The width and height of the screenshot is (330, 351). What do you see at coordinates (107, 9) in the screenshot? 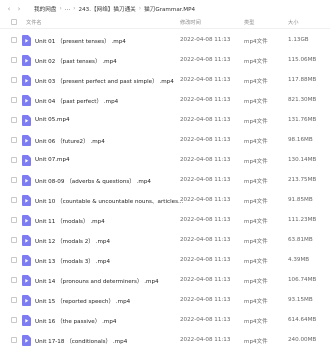
I see `breadcrumb-item: 243.【网络】猫刀通关` at bounding box center [107, 9].